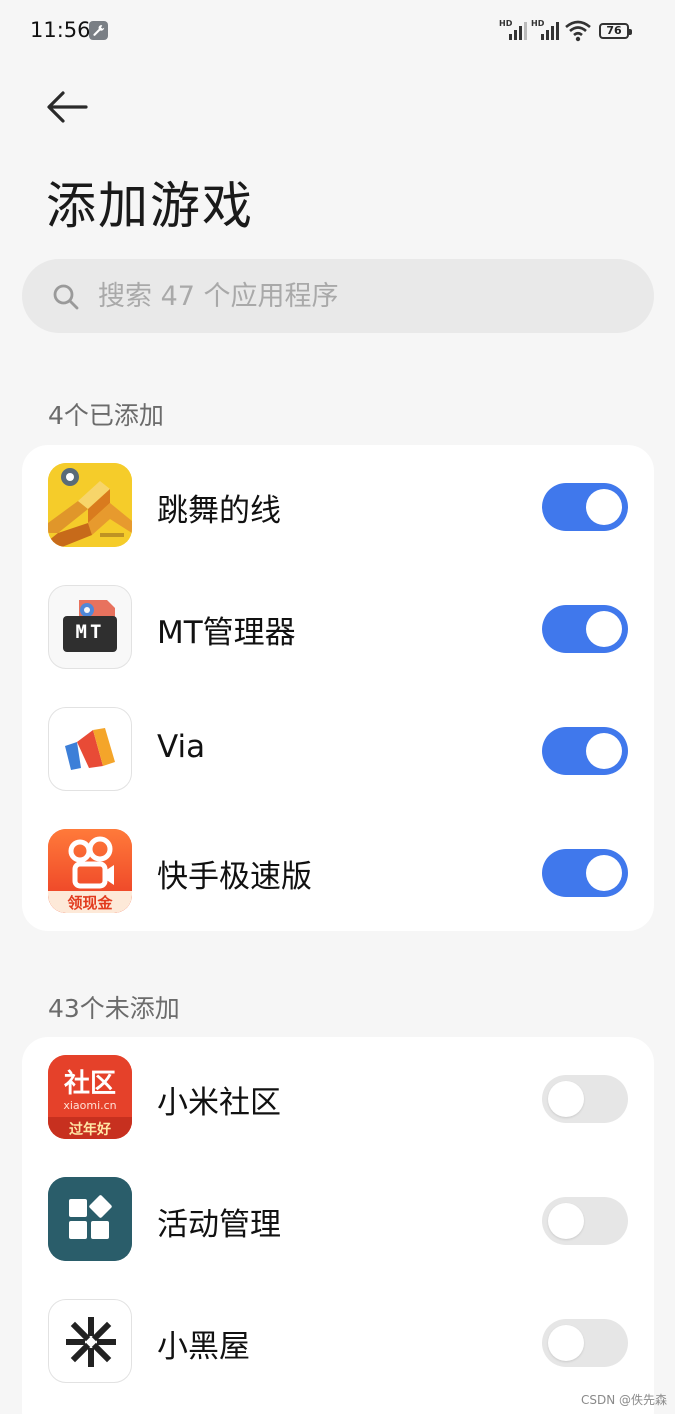  What do you see at coordinates (578, 31) in the screenshot?
I see `wifi-icon` at bounding box center [578, 31].